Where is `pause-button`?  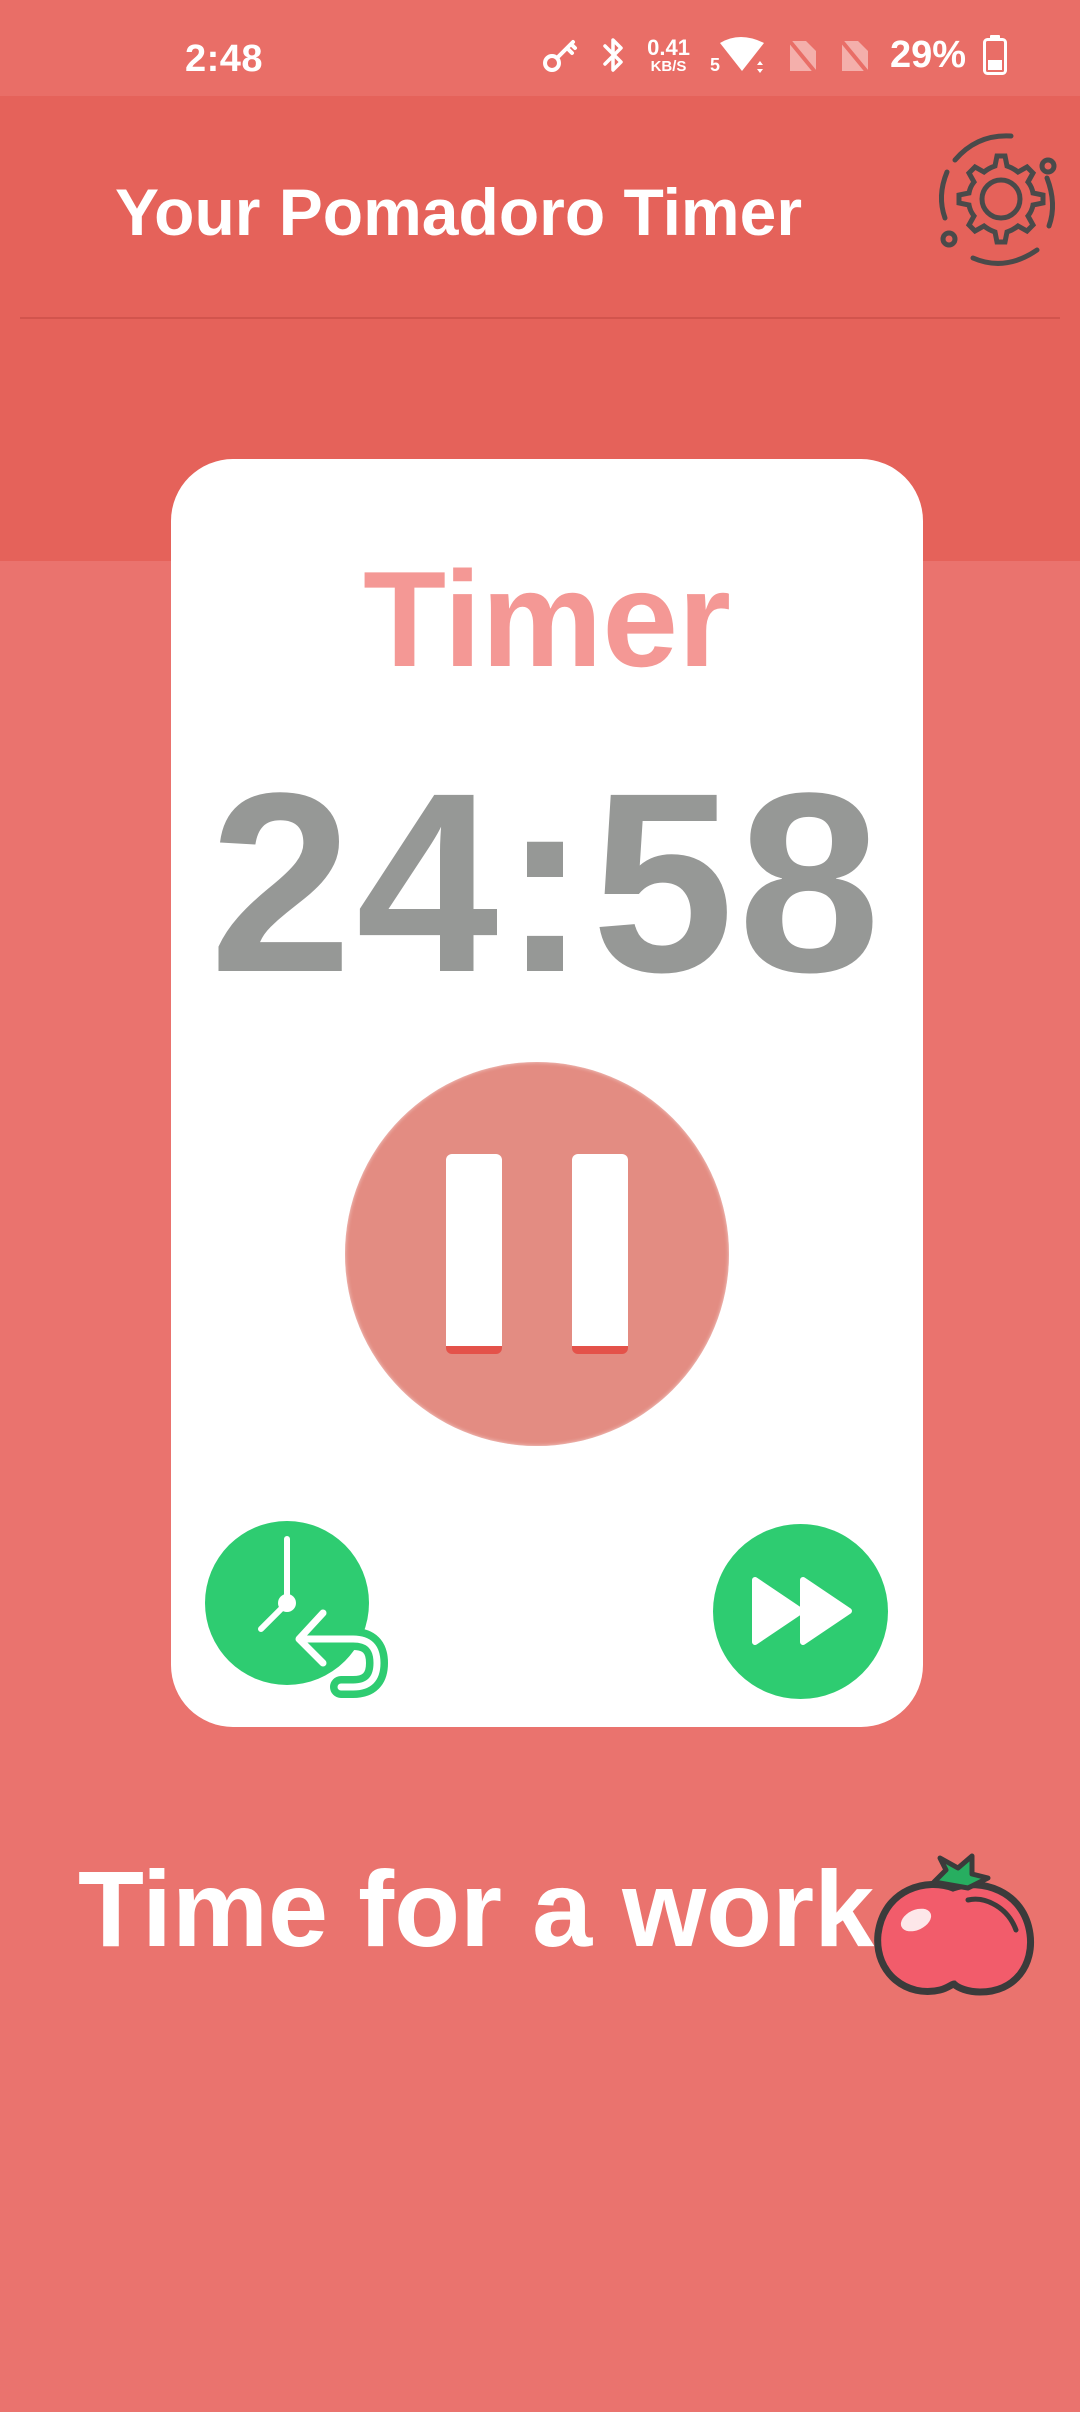 pause-button is located at coordinates (537, 1254).